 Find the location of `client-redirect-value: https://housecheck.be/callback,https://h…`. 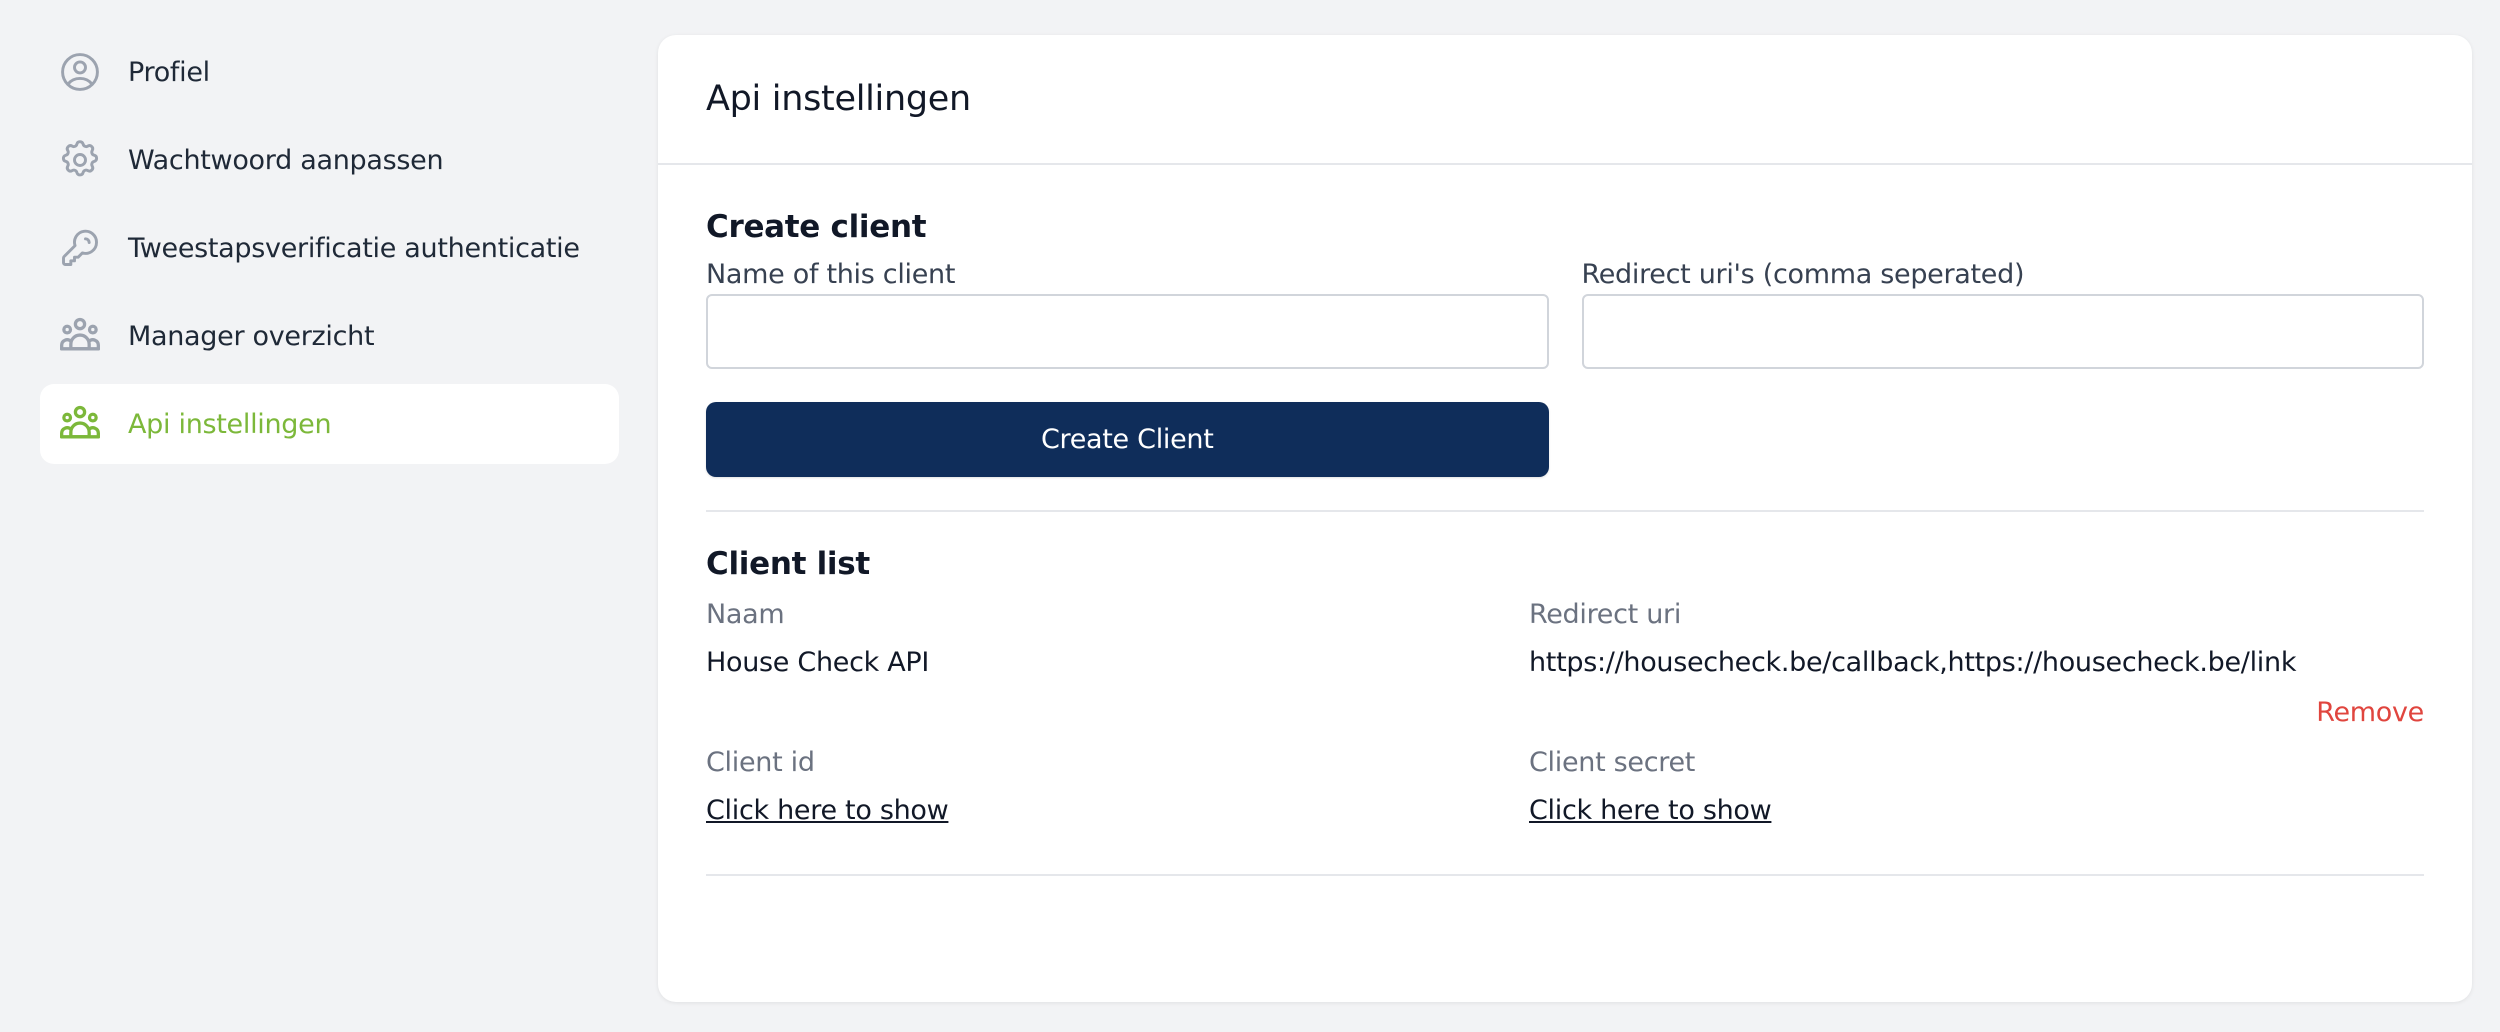

client-redirect-value: https://housecheck.be/callback,https://h… is located at coordinates (1913, 662).